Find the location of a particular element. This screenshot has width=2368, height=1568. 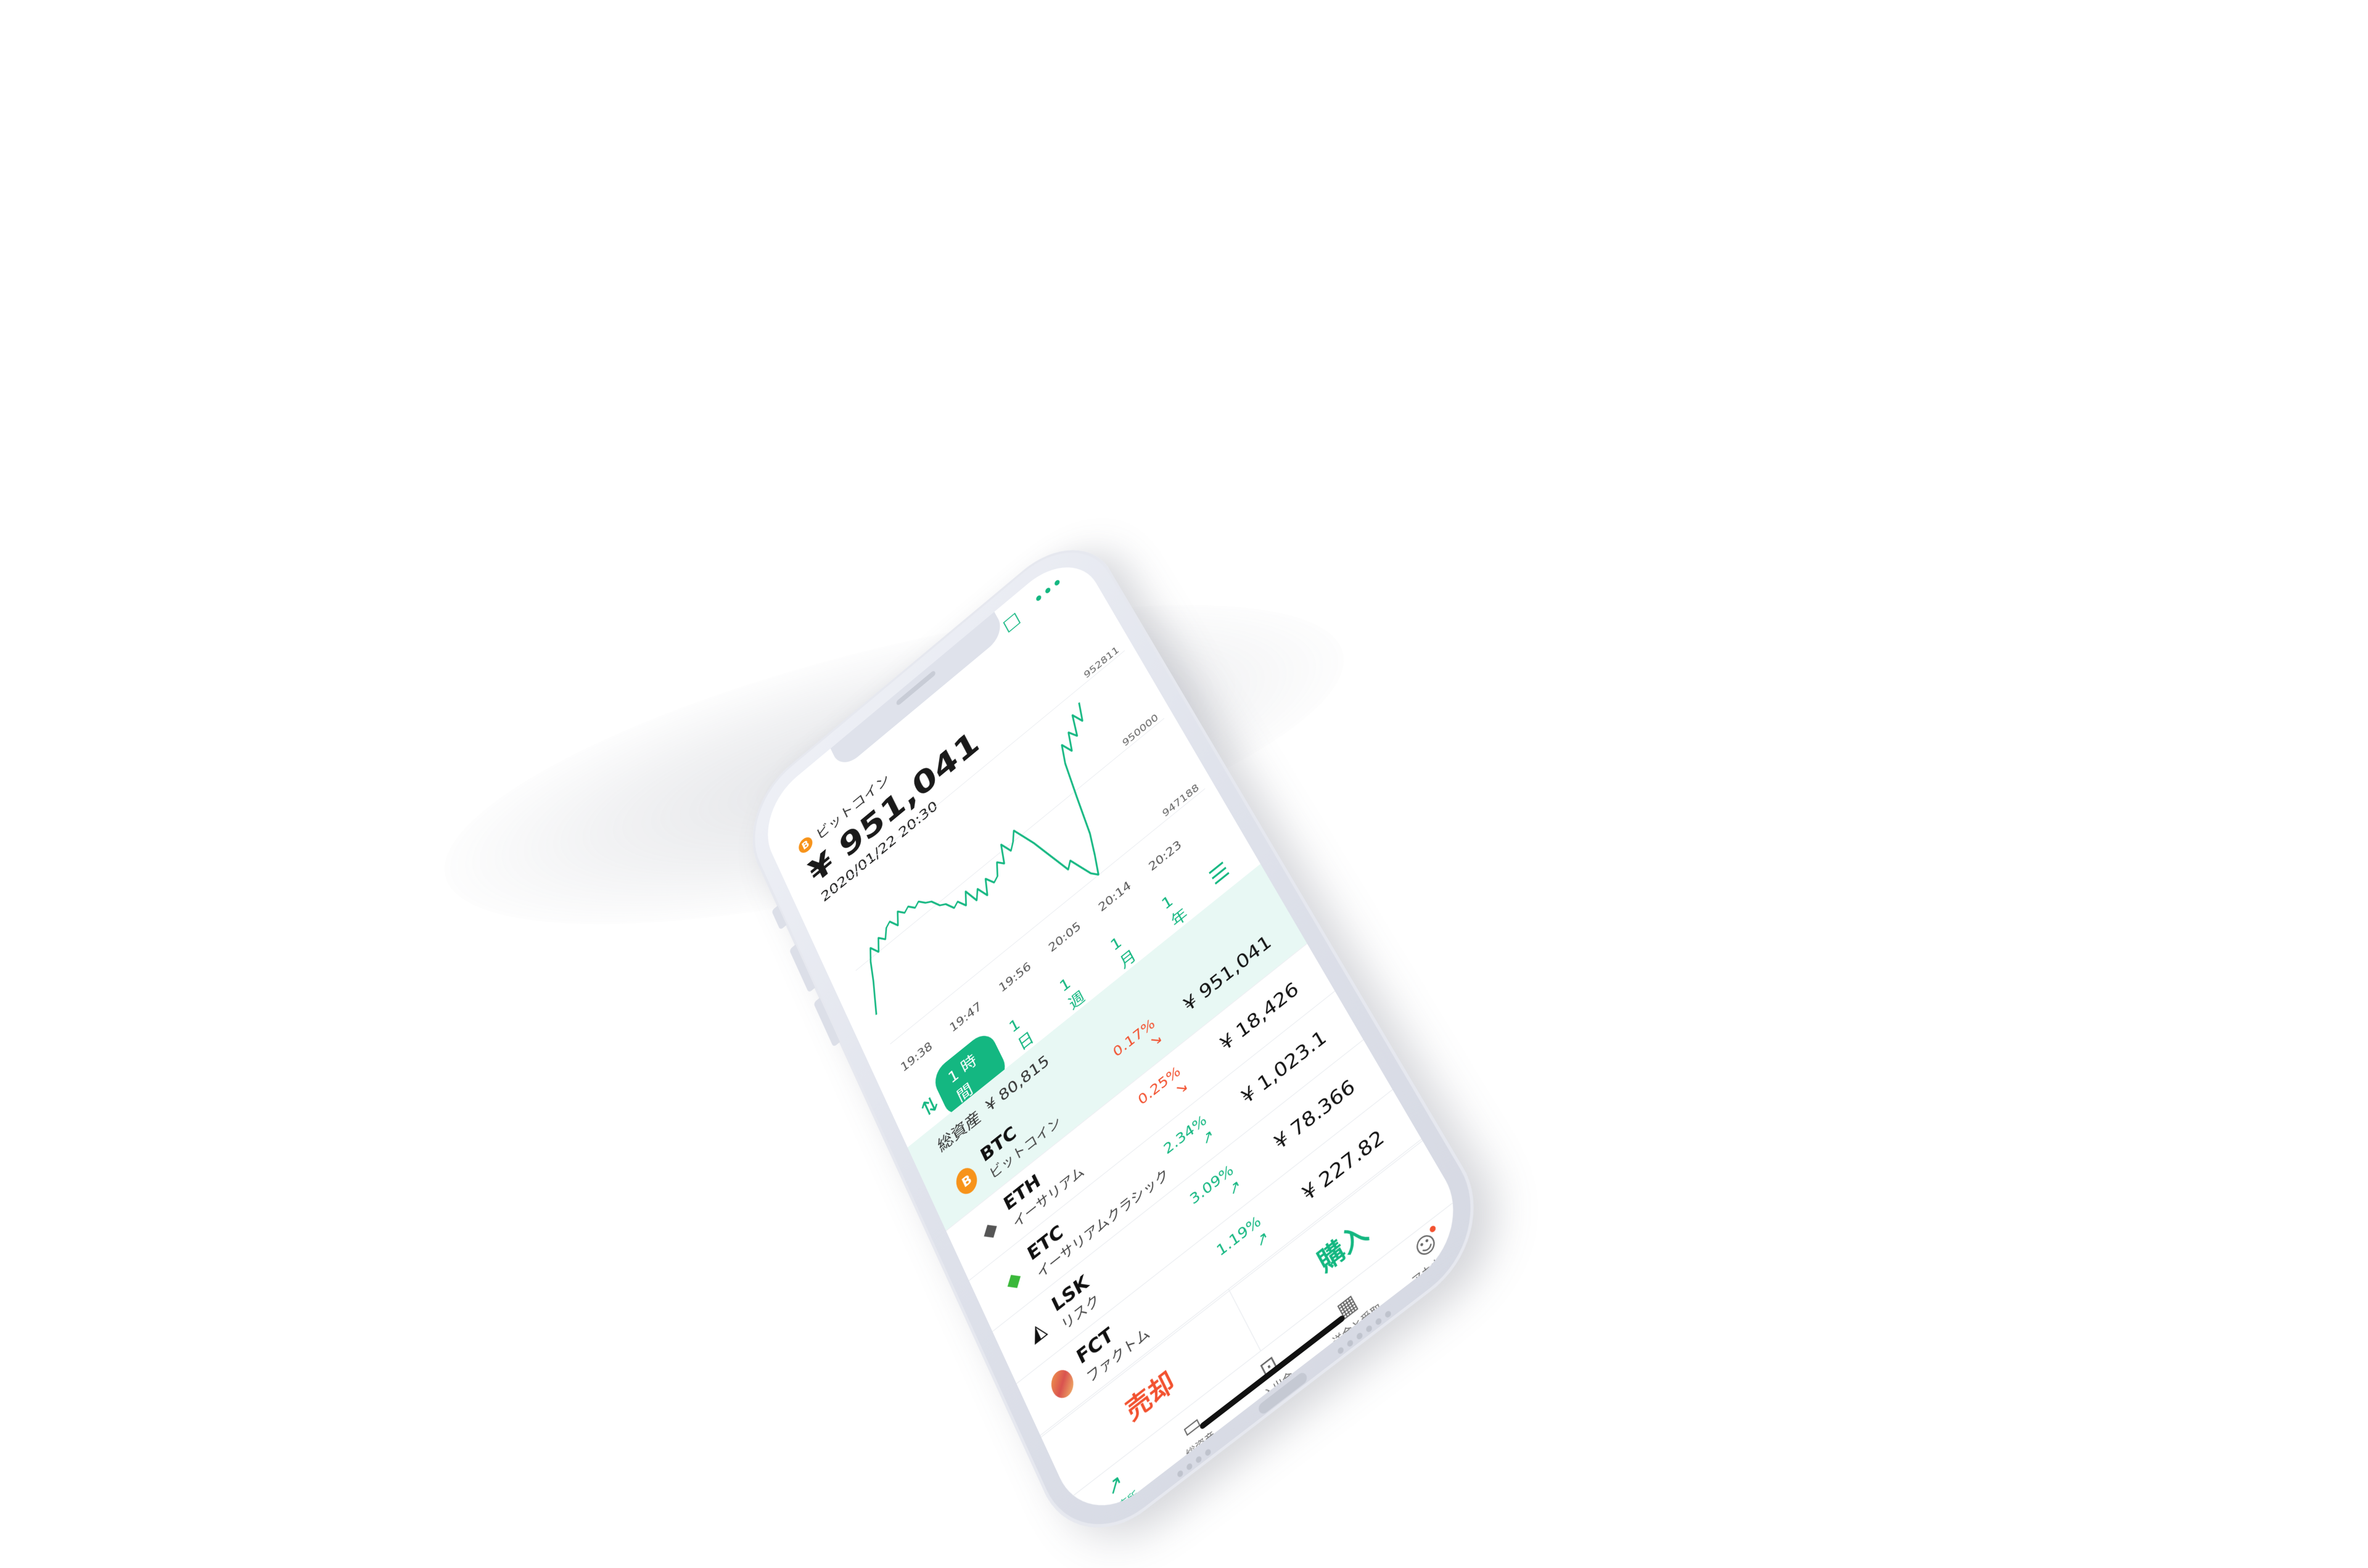

y-tick-label: 952811 is located at coordinates (1101, 663).